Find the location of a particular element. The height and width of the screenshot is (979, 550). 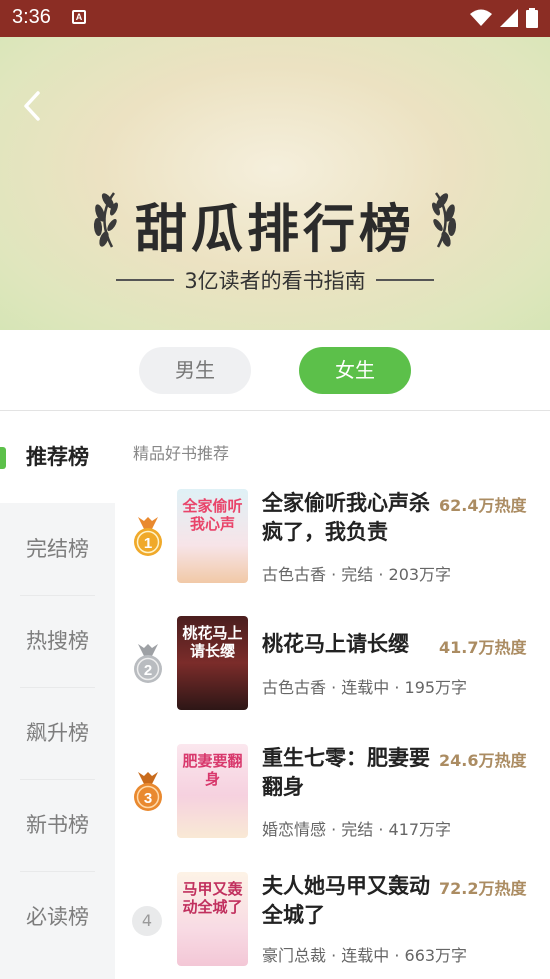

banner-subtitle-row: 3亿读者的看书指南 is located at coordinates (275, 280).